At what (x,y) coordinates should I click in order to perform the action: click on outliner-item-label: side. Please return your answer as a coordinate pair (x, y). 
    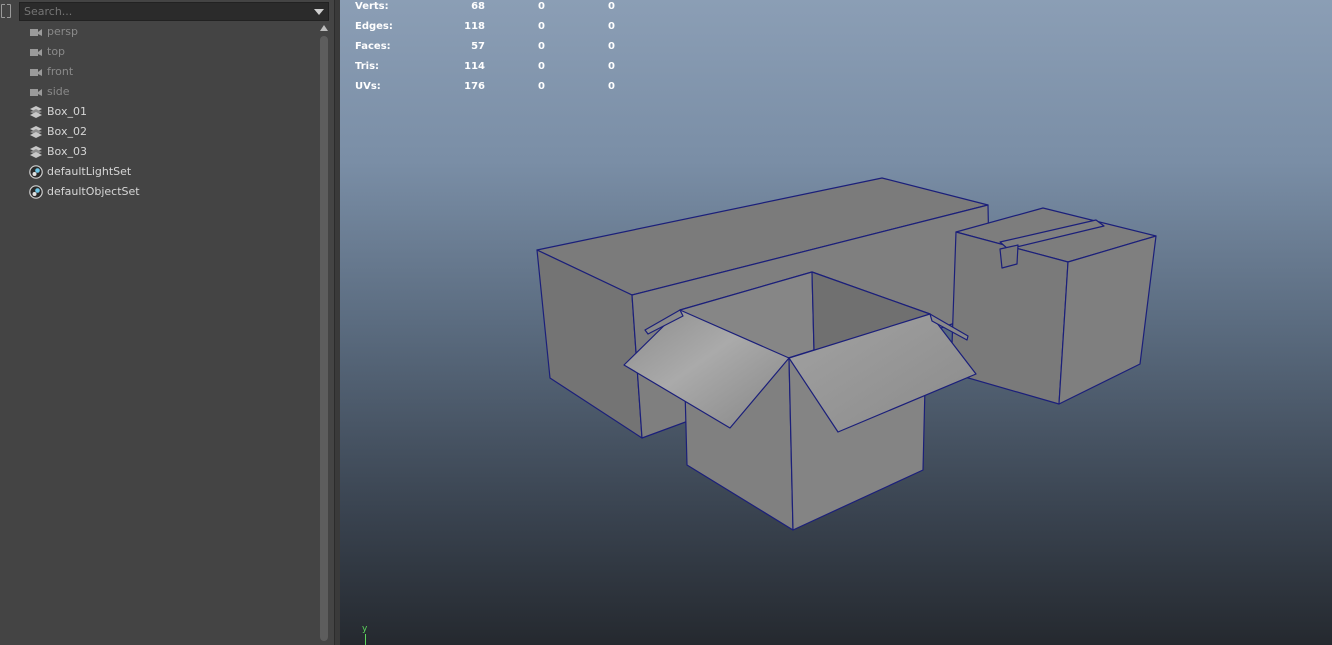
    Looking at the image, I should click on (58, 91).